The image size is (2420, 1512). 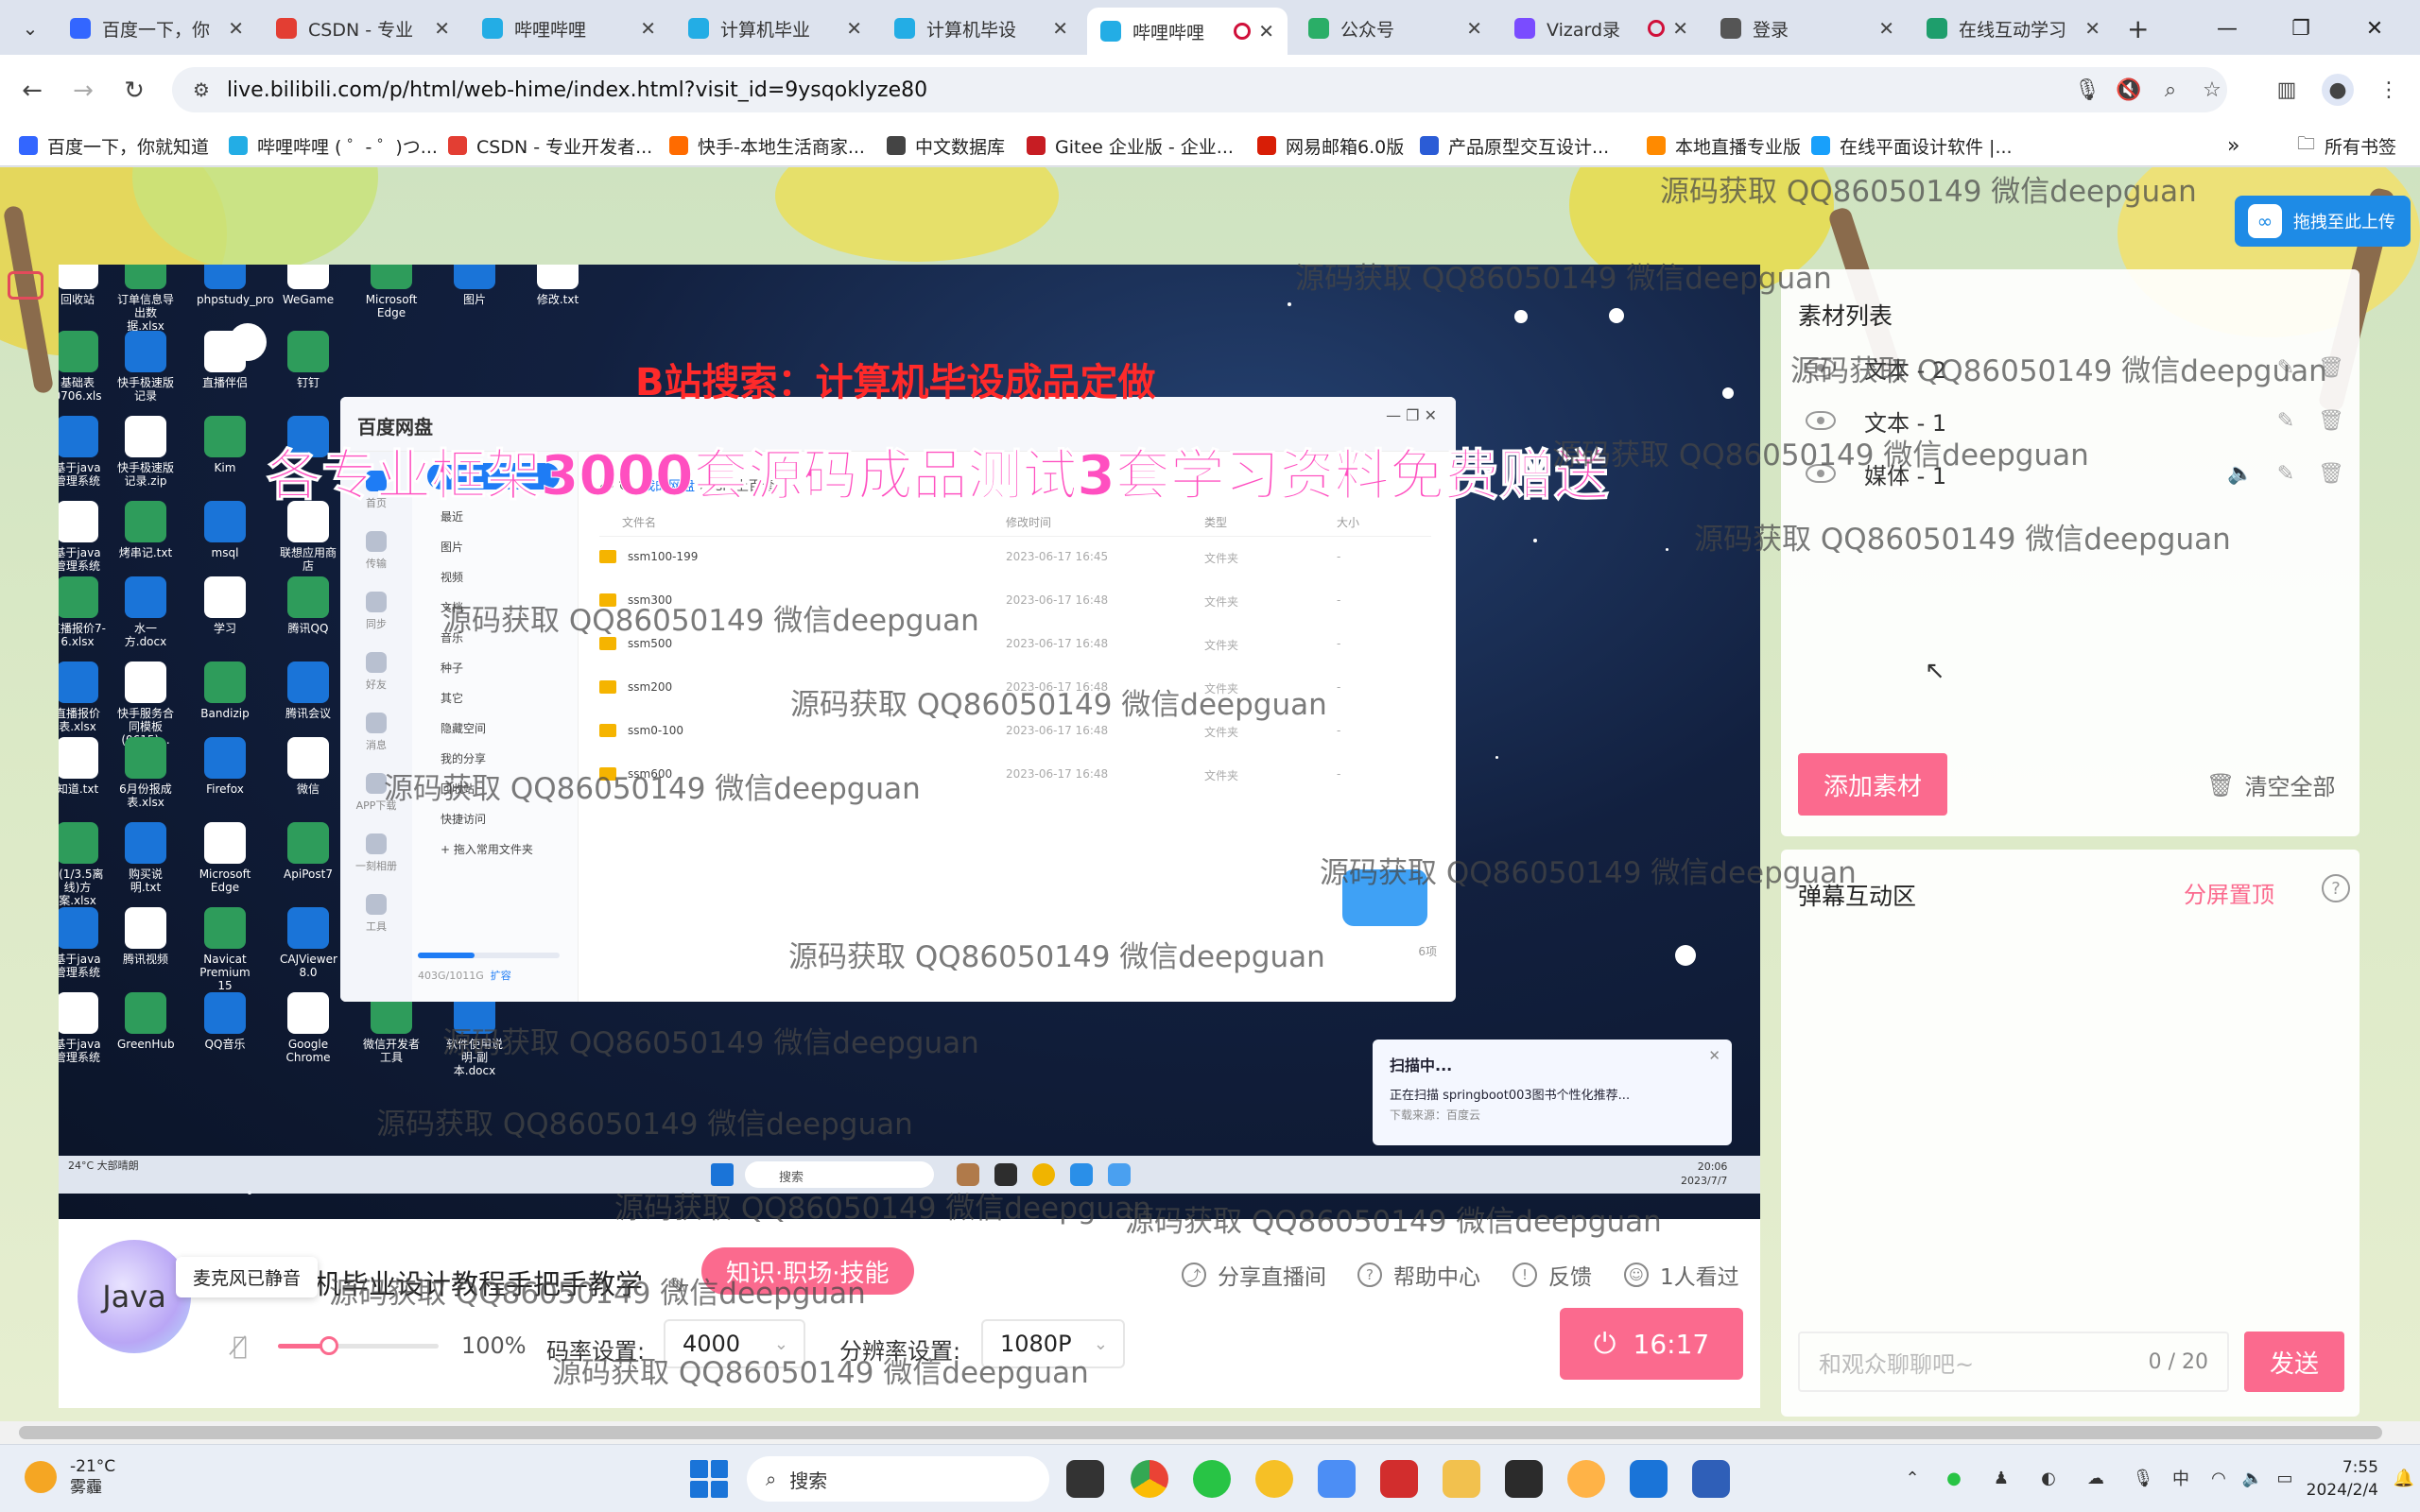 What do you see at coordinates (1711, 1479) in the screenshot?
I see `notepad-icon` at bounding box center [1711, 1479].